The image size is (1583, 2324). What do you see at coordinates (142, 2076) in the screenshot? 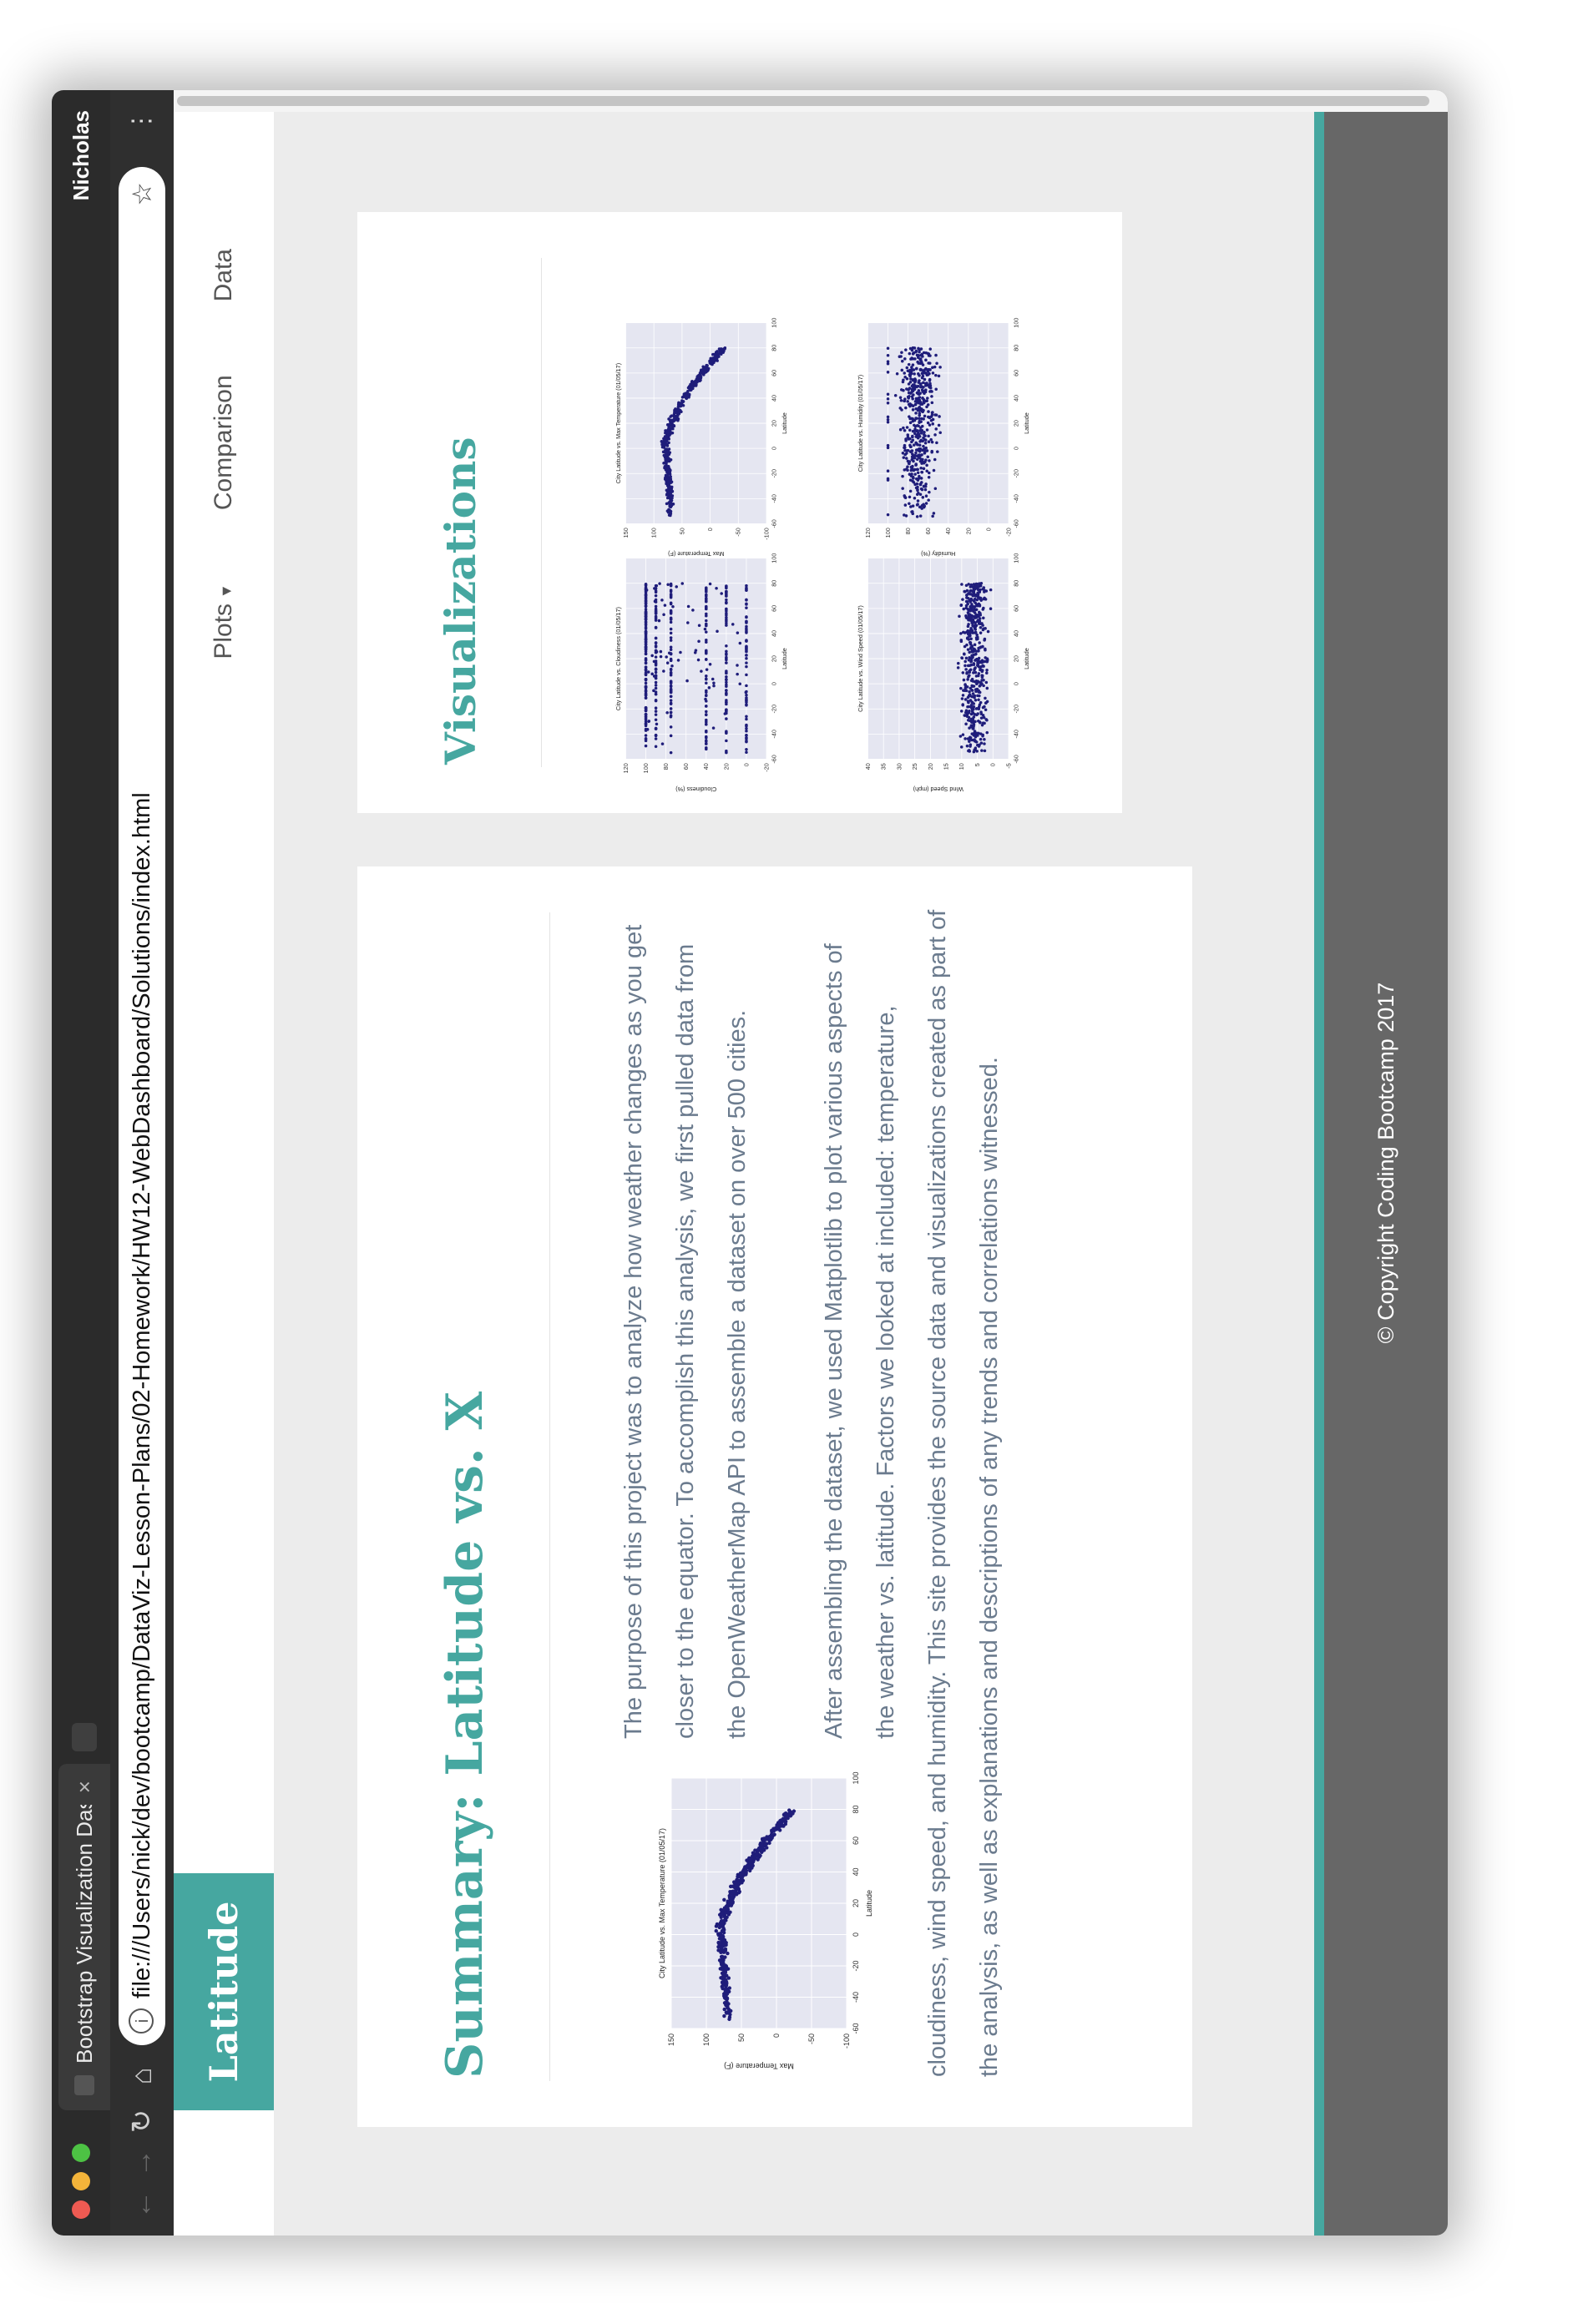
I see `home-icon: ⌂` at bounding box center [142, 2076].